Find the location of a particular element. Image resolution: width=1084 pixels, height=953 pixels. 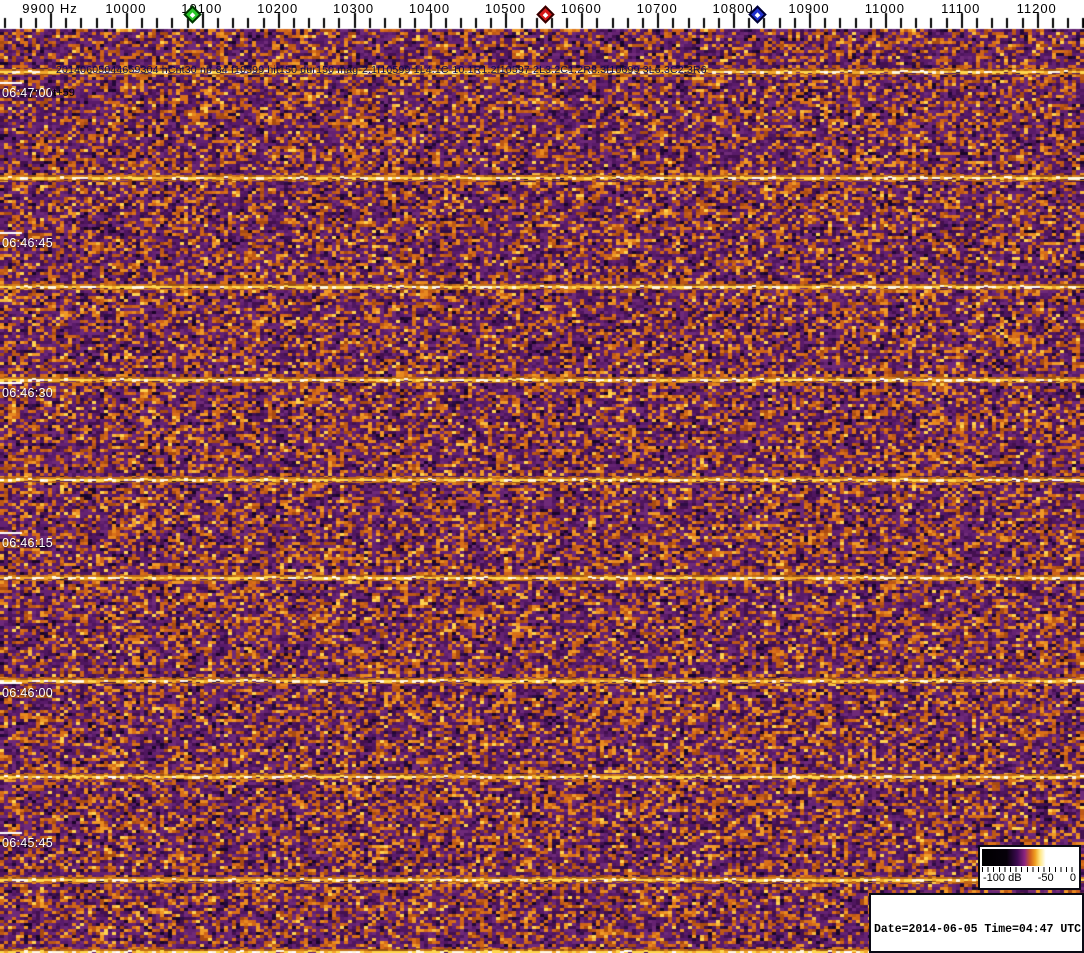

freq-label-10500: 10500 is located at coordinates (505, 8).